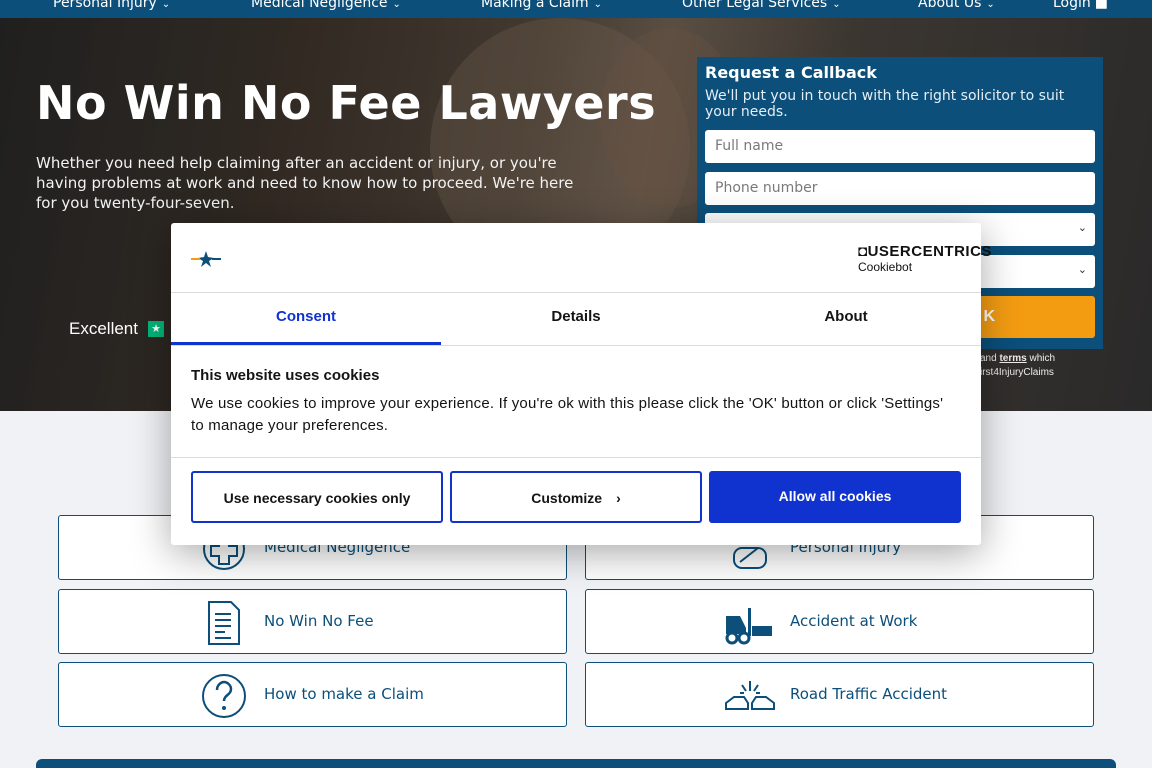 The width and height of the screenshot is (1152, 768). I want to click on tab-about: About, so click(846, 319).